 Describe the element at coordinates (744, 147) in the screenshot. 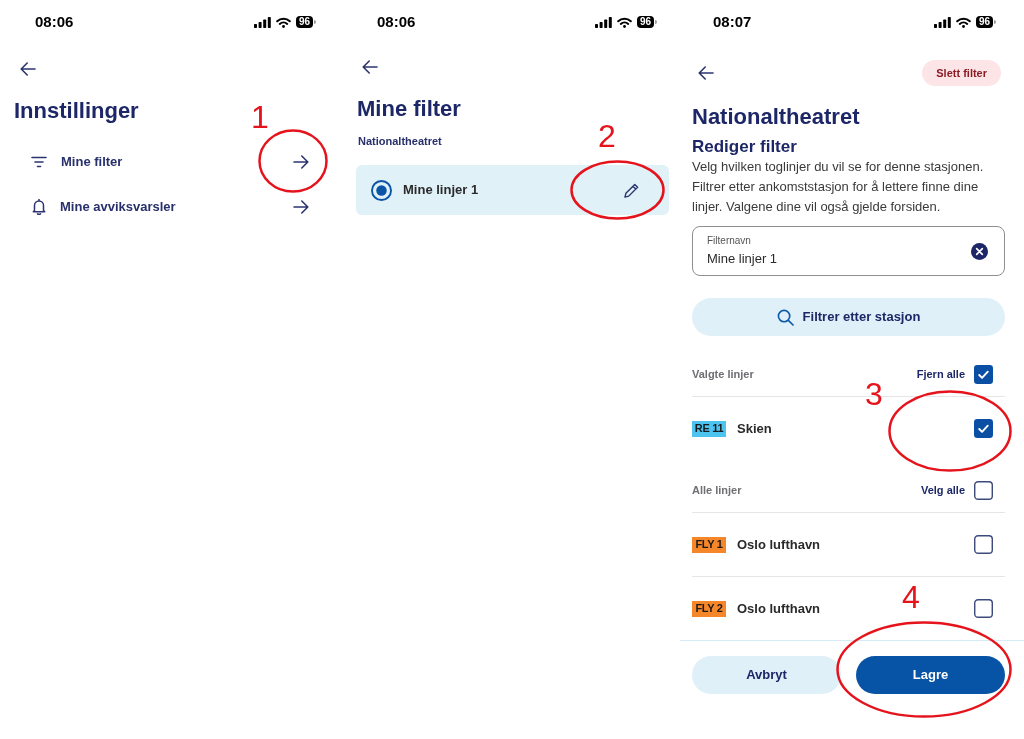

I see `section-title: Rediger filter` at that location.